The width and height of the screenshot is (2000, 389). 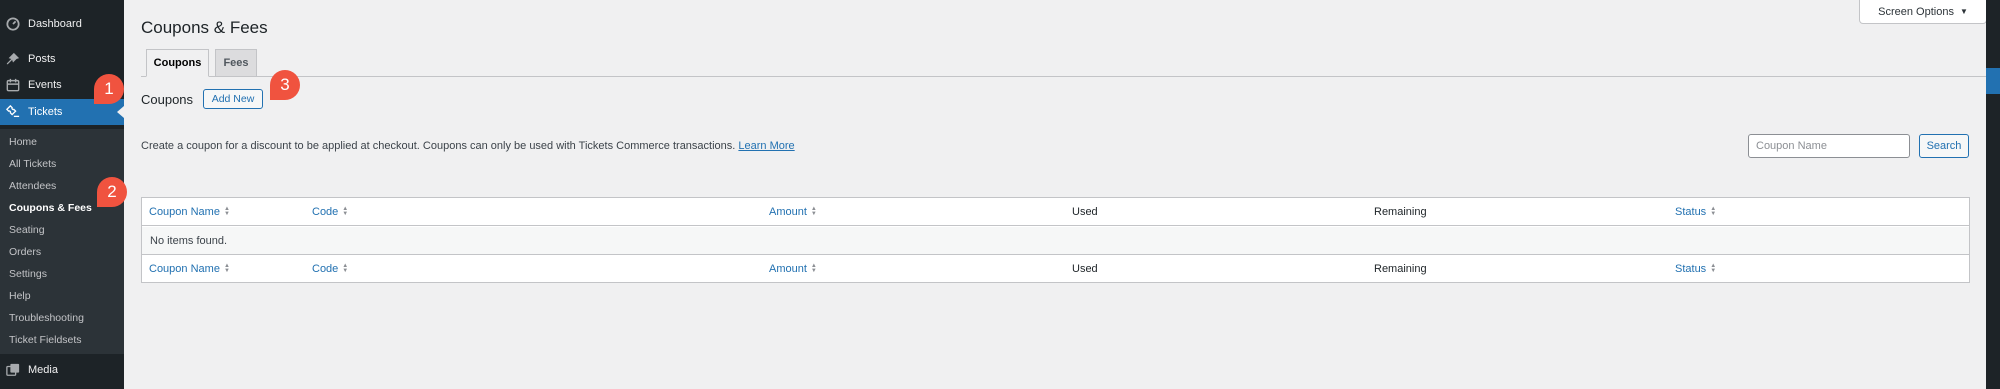 I want to click on tab-fees: Fees, so click(x=236, y=63).